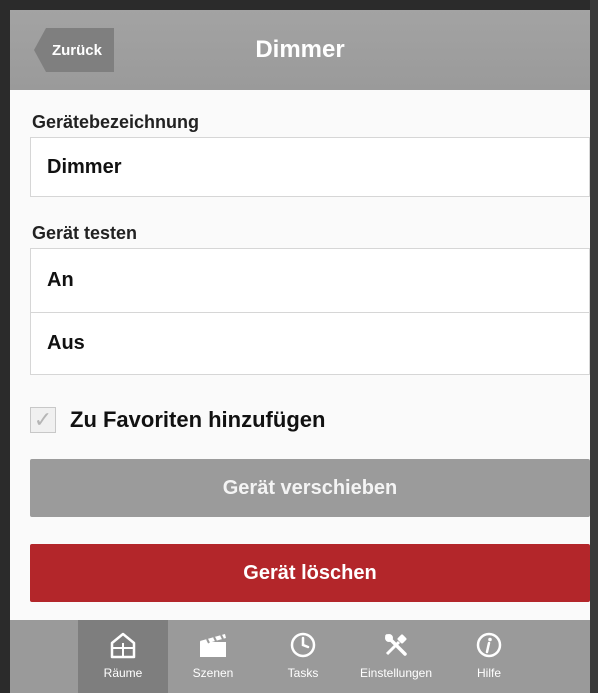 This screenshot has width=598, height=693. Describe the element at coordinates (396, 645) in the screenshot. I see `tools-icon` at that location.